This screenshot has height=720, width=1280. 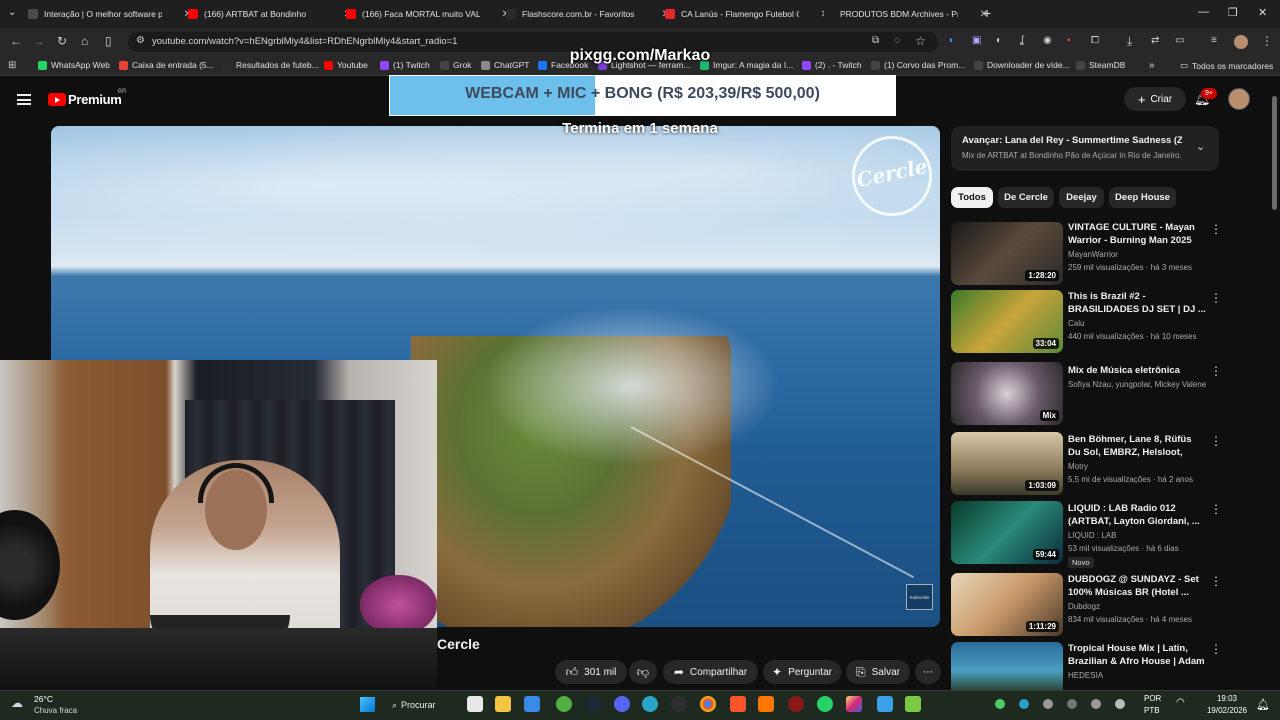 What do you see at coordinates (875, 40) in the screenshot?
I see `install-icon: ⧉` at bounding box center [875, 40].